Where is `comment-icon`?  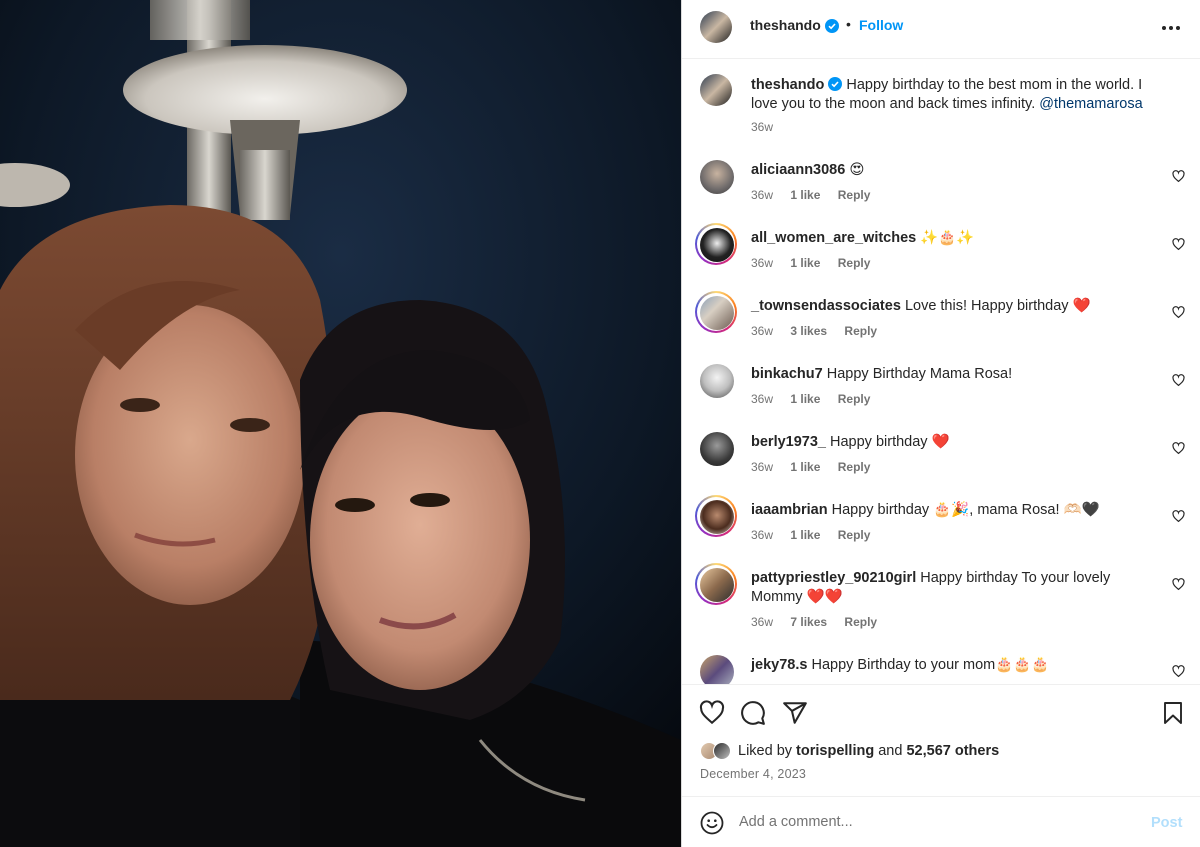
comment-icon is located at coordinates (753, 713).